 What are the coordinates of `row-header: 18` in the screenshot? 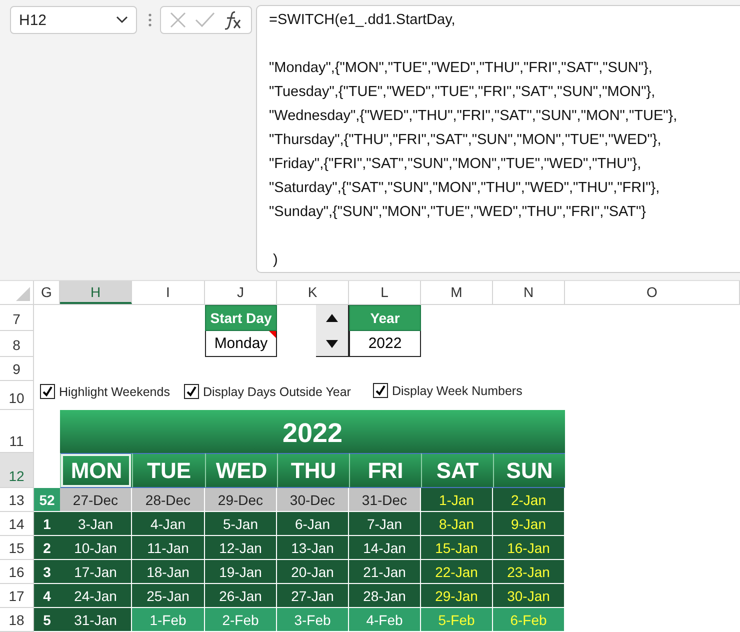 It's located at (16, 620).